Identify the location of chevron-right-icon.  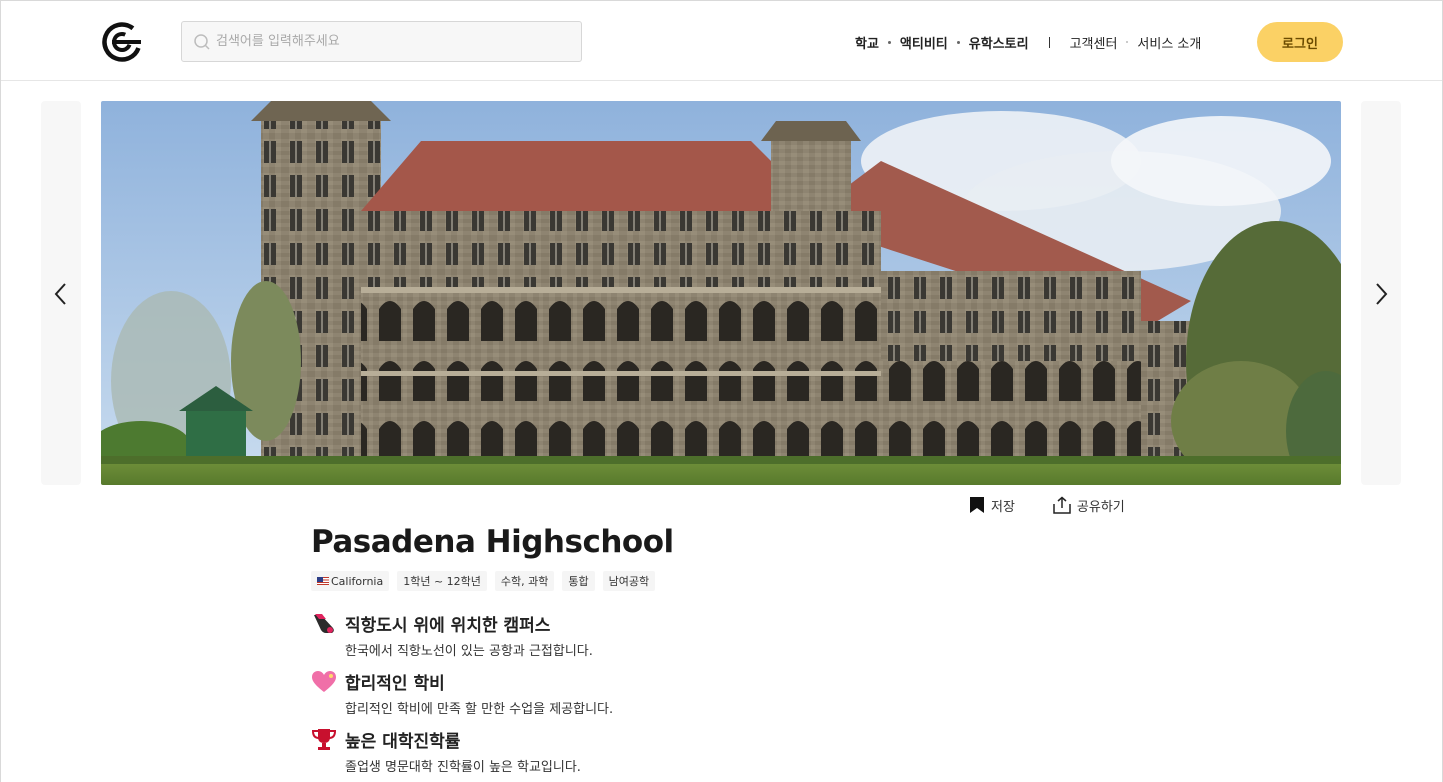
(1382, 294).